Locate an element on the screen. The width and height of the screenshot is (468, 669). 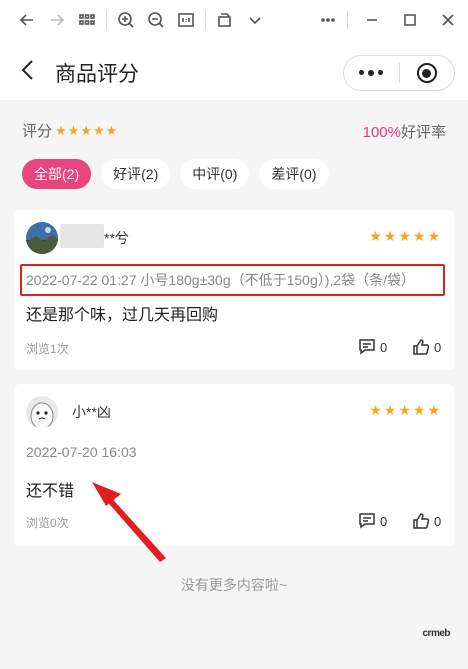
rating-summary: 评分 ★★★★★ is located at coordinates (70, 130).